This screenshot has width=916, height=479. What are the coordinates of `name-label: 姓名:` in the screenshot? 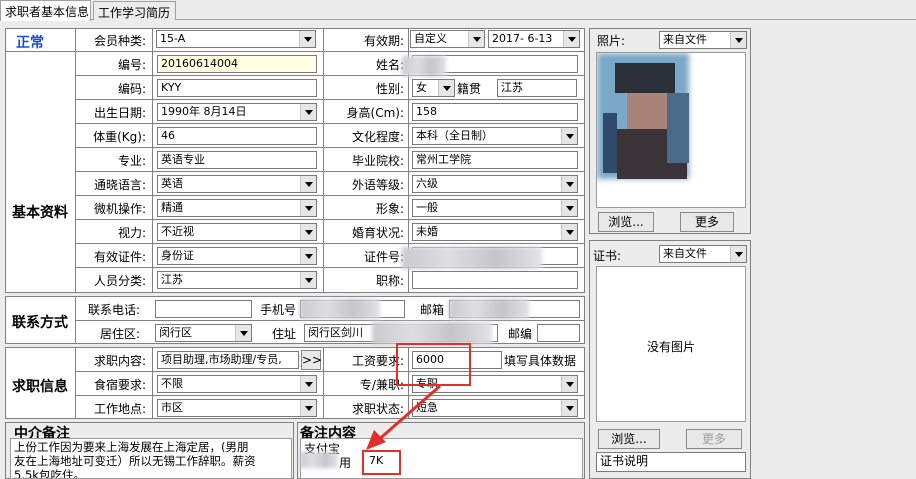 It's located at (389, 65).